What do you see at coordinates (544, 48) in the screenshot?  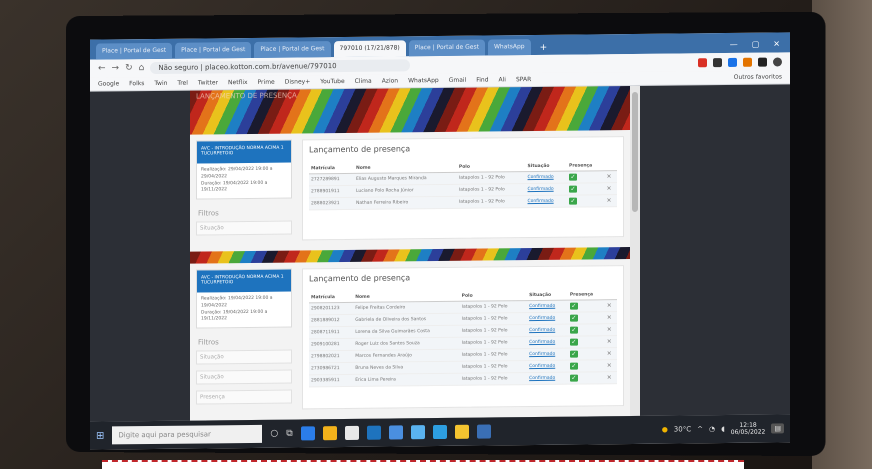 I see `new-tab-button: +` at bounding box center [544, 48].